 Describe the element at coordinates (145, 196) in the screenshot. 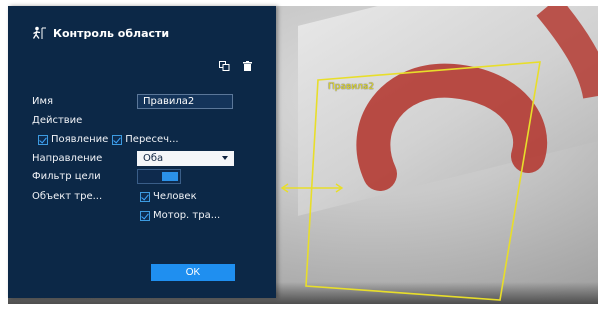

I see `human-checkbox` at that location.